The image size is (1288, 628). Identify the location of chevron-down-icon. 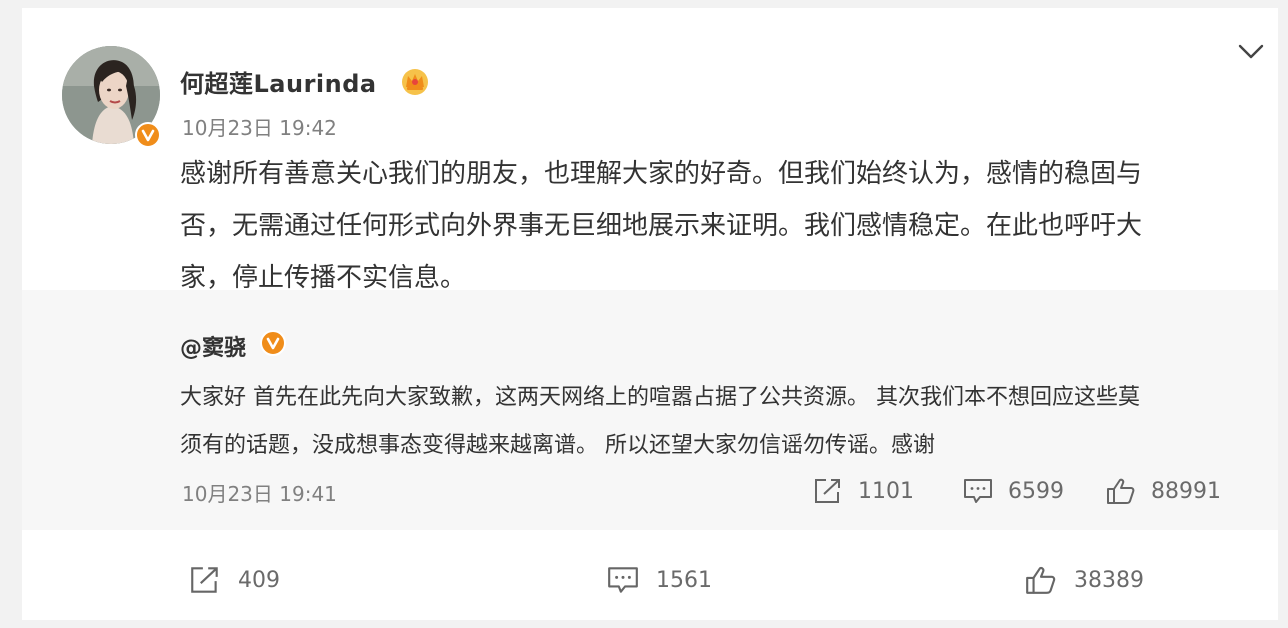
(1251, 51).